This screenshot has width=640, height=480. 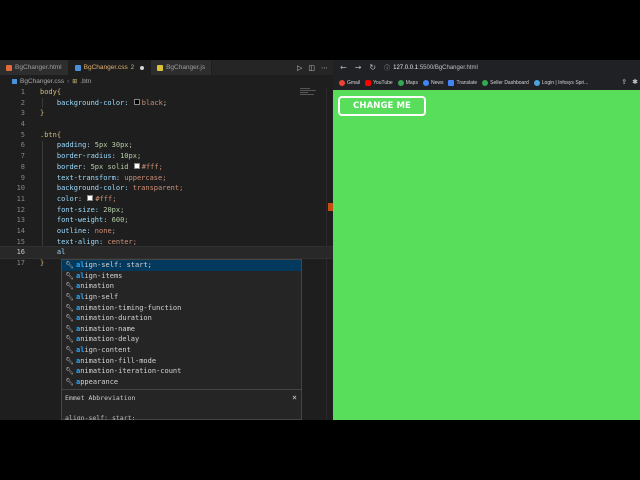 I want to click on html-file-icon, so click(x=9, y=67).